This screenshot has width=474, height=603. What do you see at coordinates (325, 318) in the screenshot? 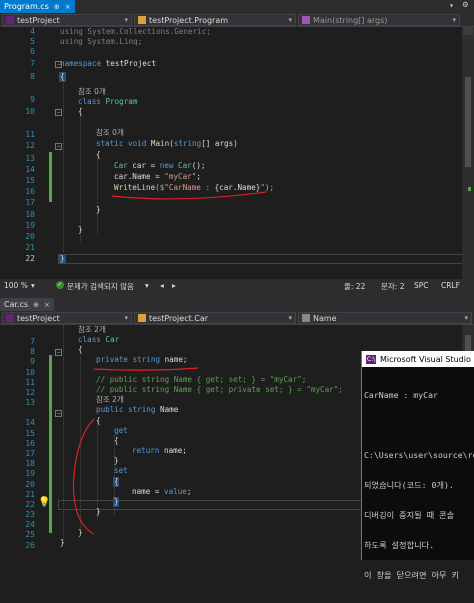
I see `member-dropdown-label: Name` at bounding box center [325, 318].